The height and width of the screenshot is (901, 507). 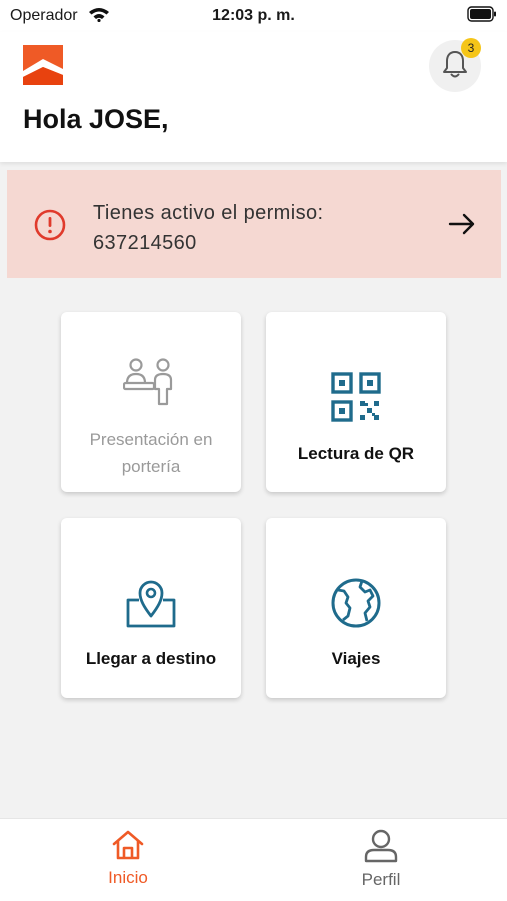 I want to click on active-permit-banner: Tienes activo el permiso: 637214560, so click(x=254, y=224).